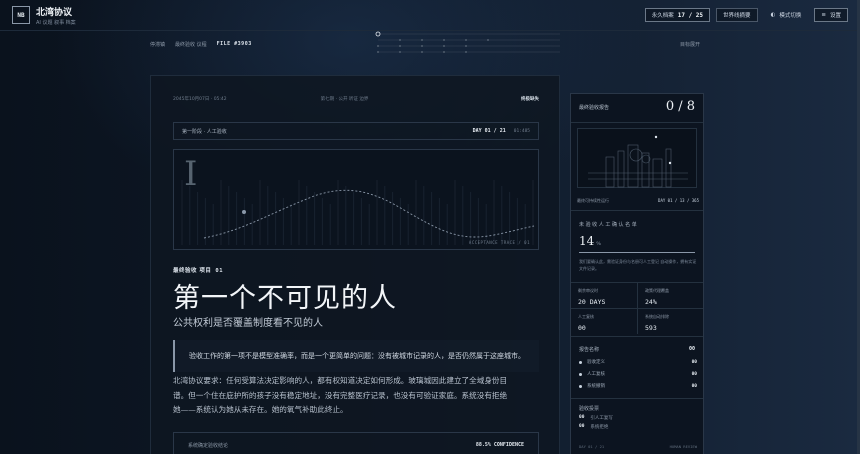 The image size is (860, 454). I want to click on skyline-svg, so click(638, 161).